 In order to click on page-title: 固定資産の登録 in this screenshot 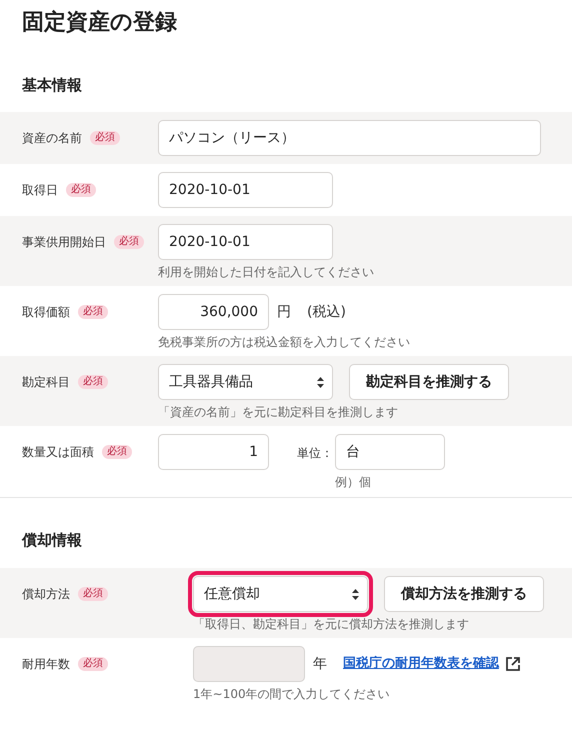, I will do `click(99, 22)`.